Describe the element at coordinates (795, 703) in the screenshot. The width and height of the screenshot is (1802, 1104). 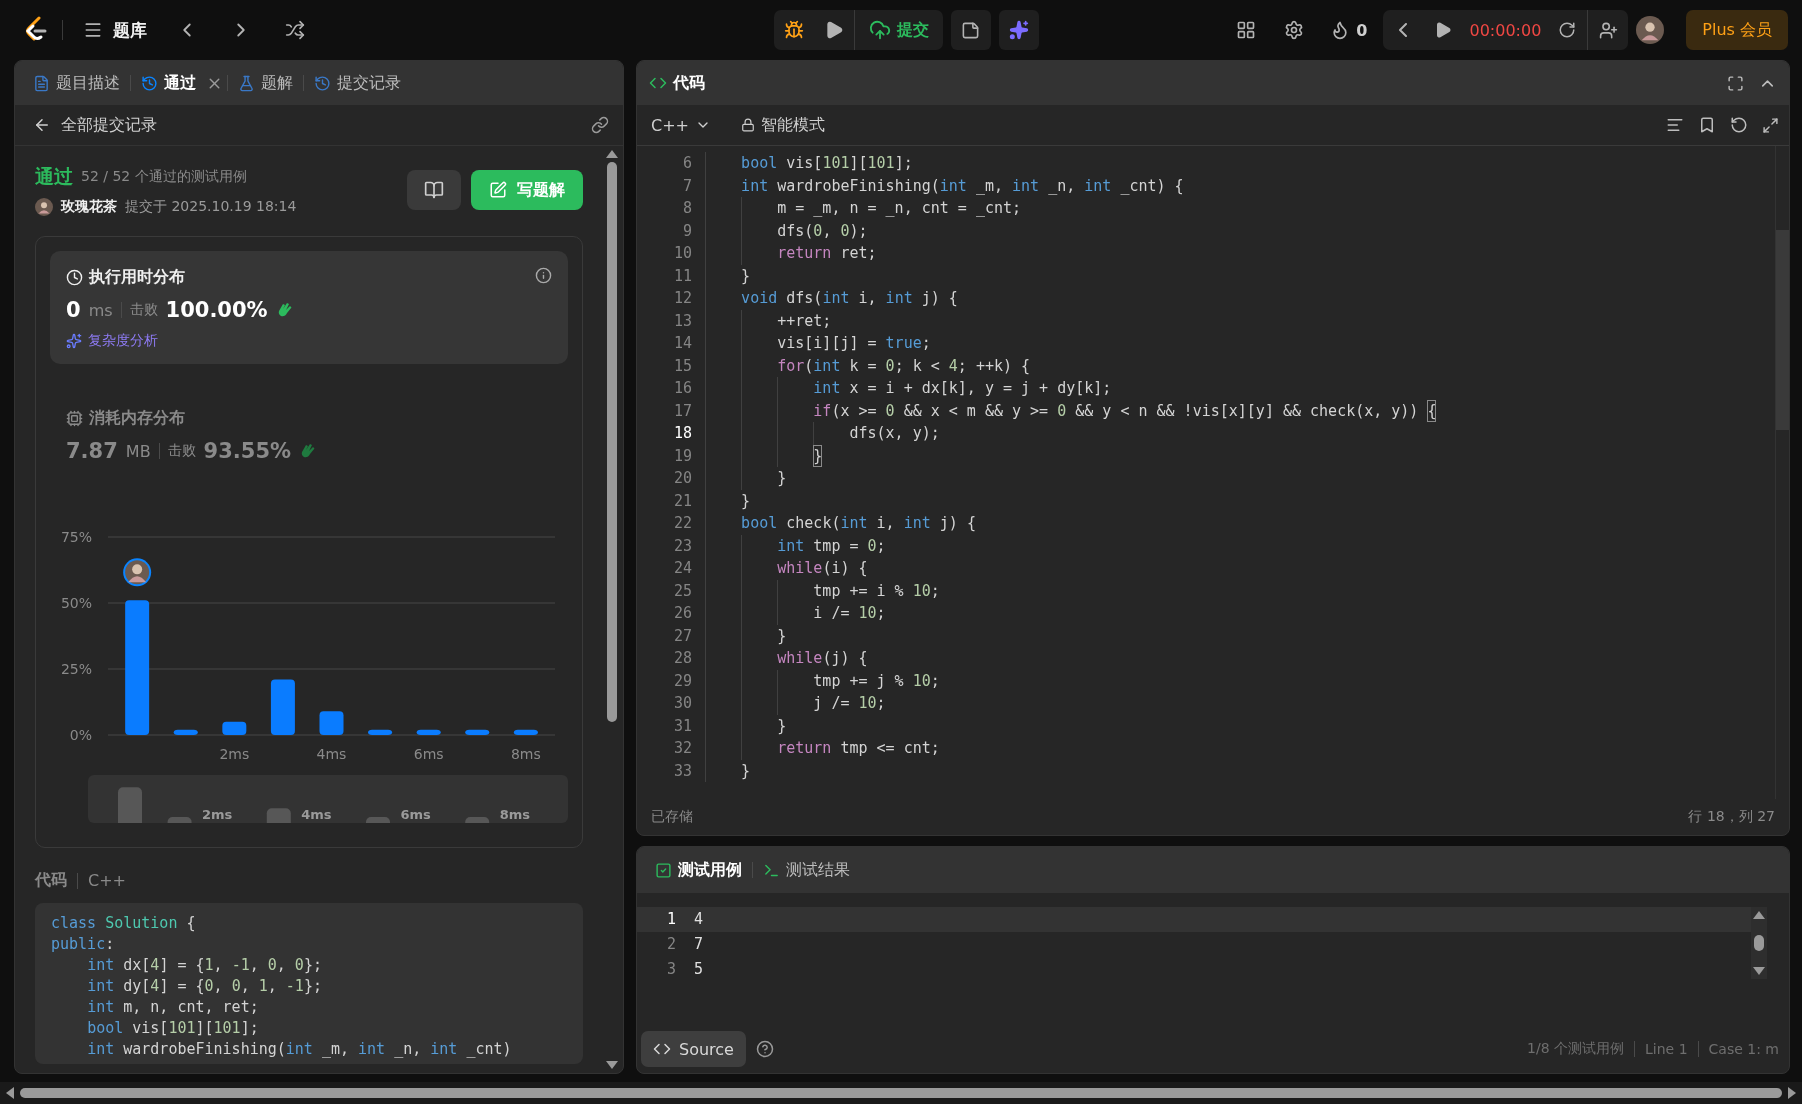
I see `code-line: j /= 10;` at that location.